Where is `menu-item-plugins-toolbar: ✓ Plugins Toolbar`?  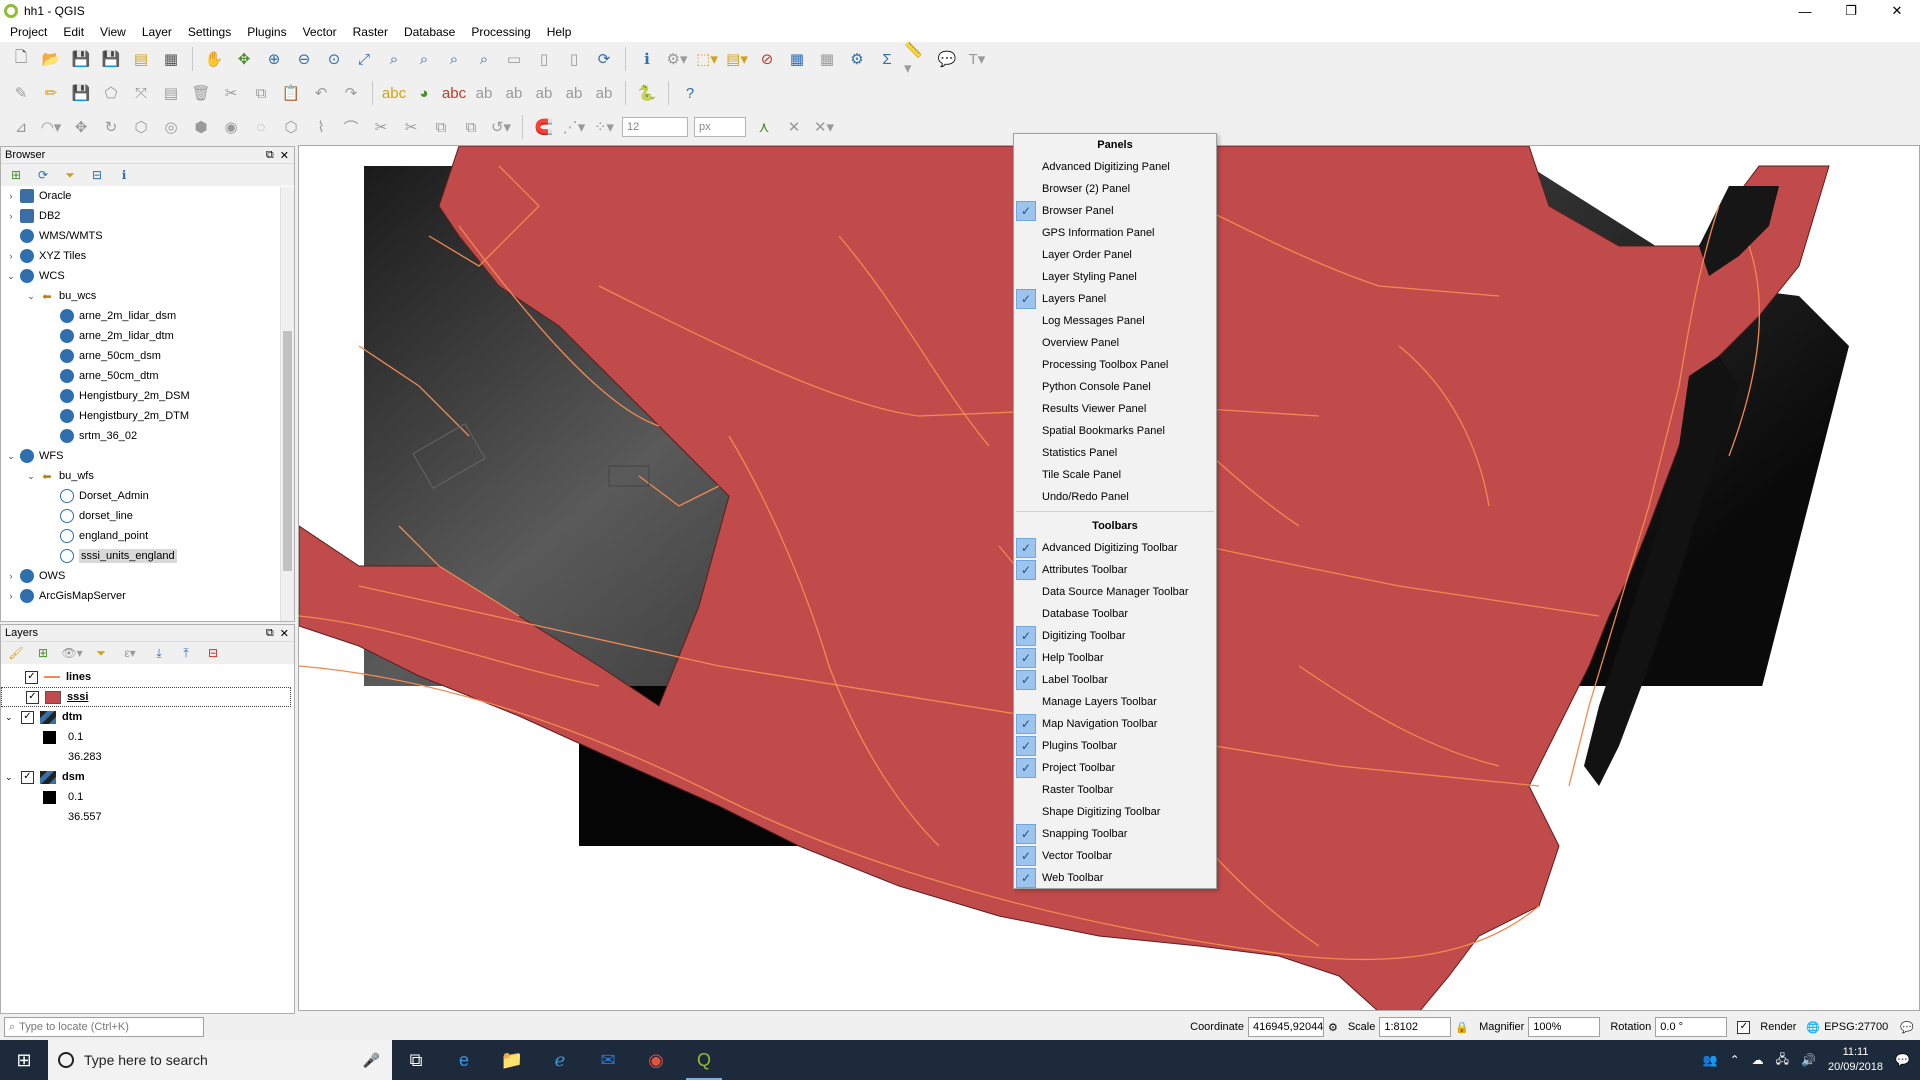 menu-item-plugins-toolbar: ✓ Plugins Toolbar is located at coordinates (1115, 746).